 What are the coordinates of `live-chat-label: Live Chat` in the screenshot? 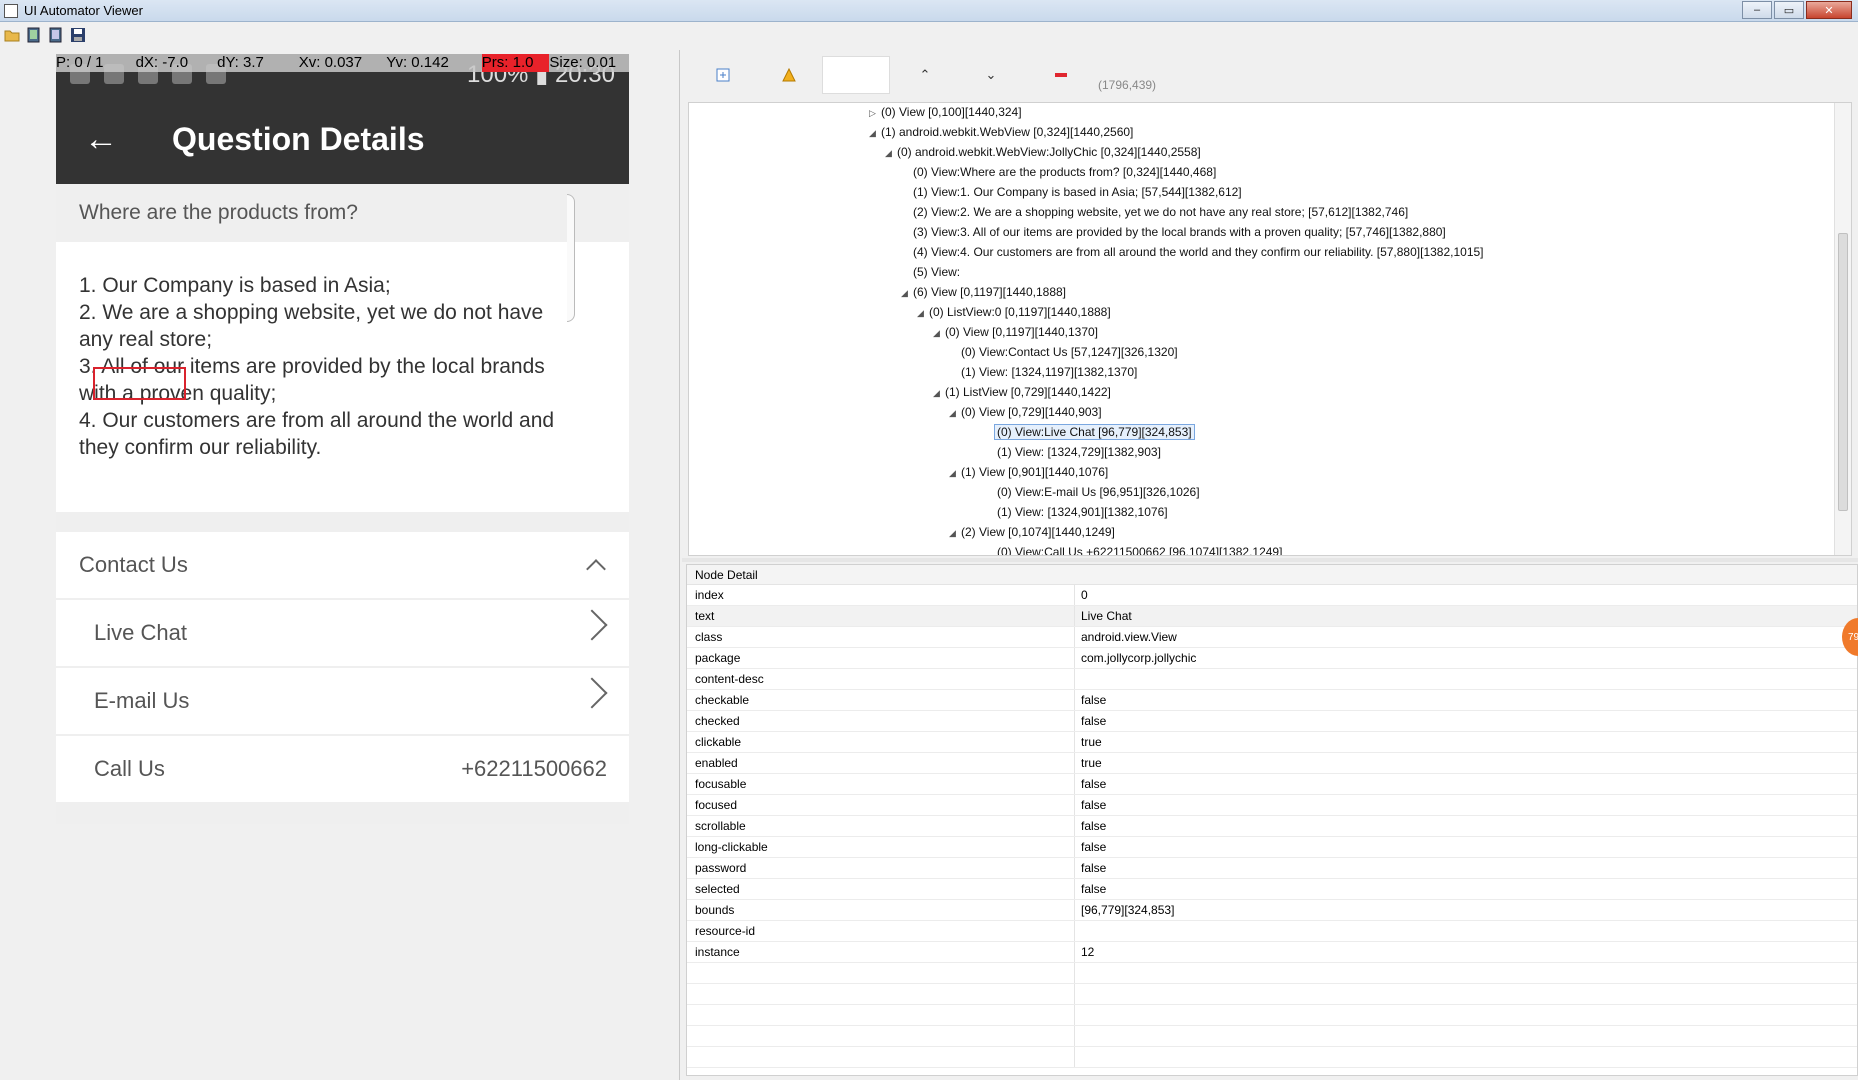 It's located at (140, 632).